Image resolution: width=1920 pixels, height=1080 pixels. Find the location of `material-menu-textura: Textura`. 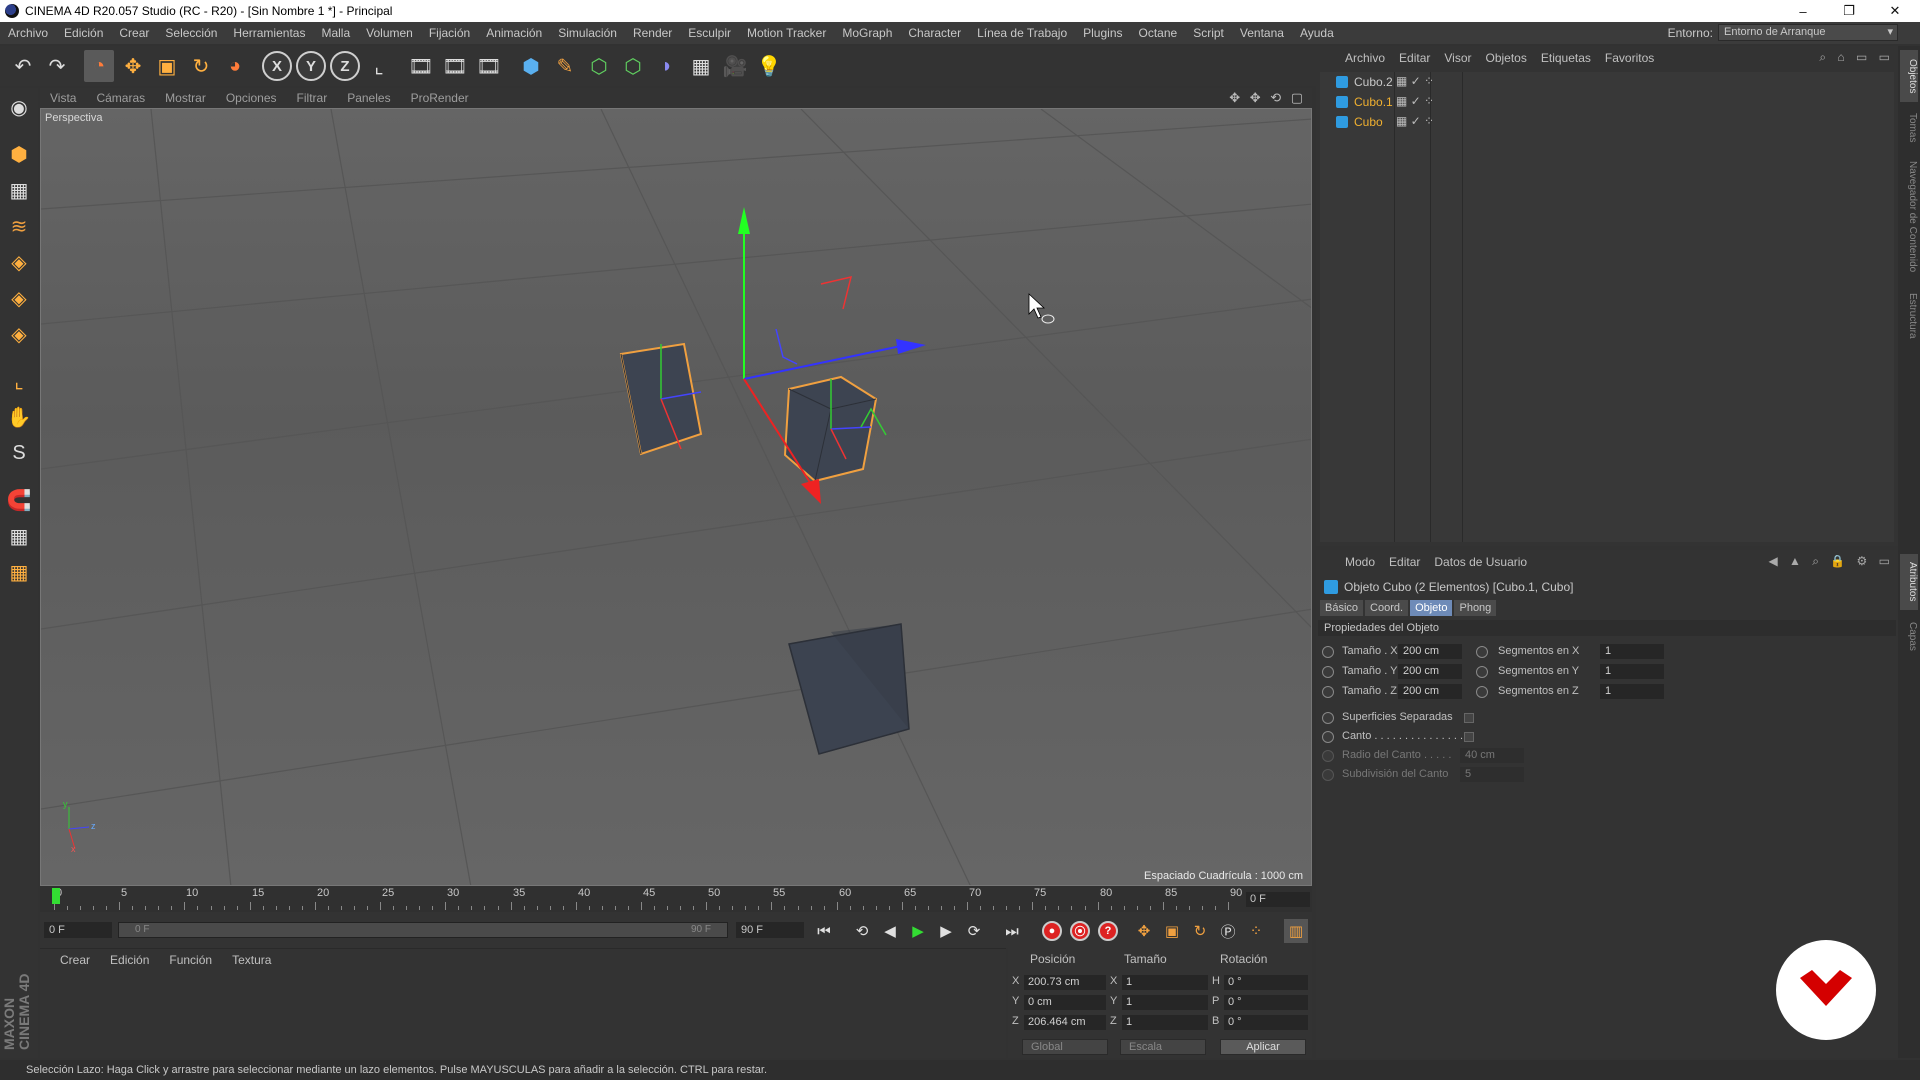

material-menu-textura: Textura is located at coordinates (251, 960).